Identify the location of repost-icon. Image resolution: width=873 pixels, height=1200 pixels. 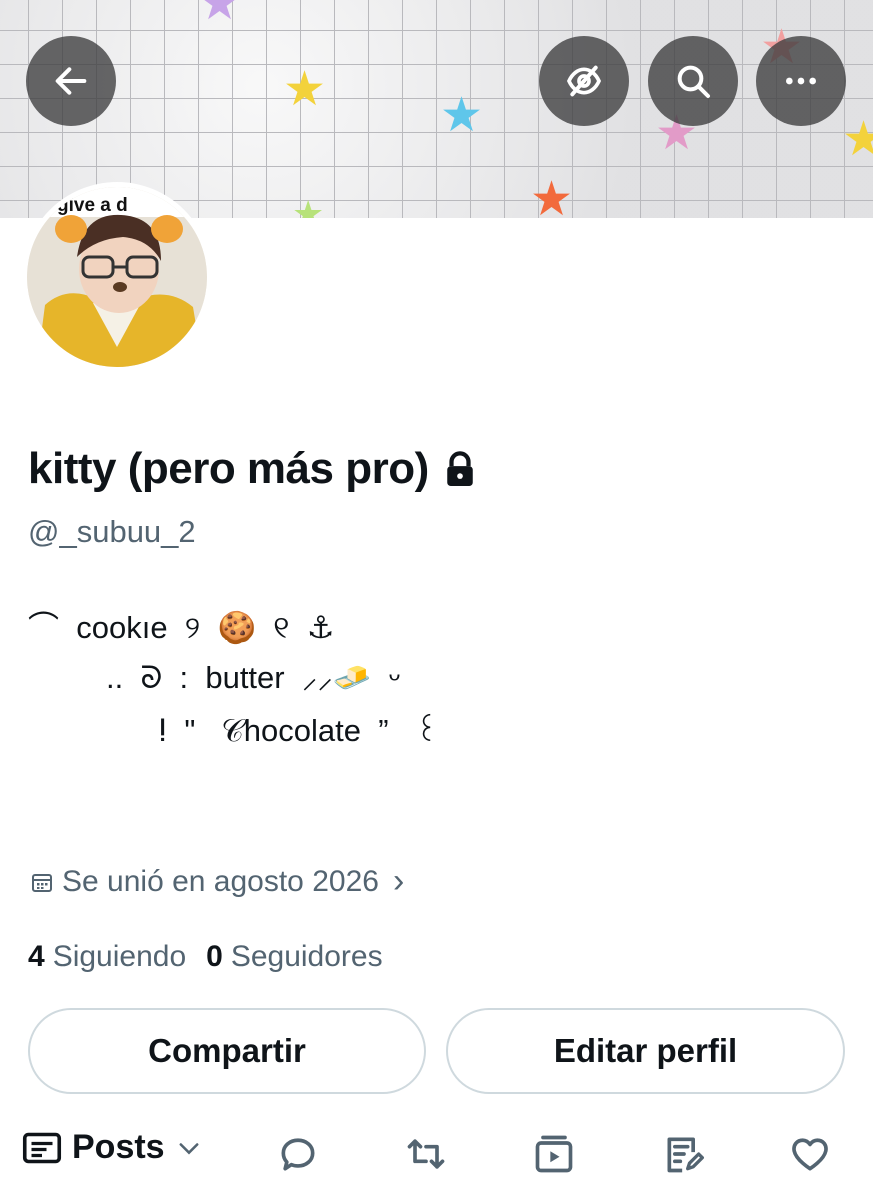
(426, 1154).